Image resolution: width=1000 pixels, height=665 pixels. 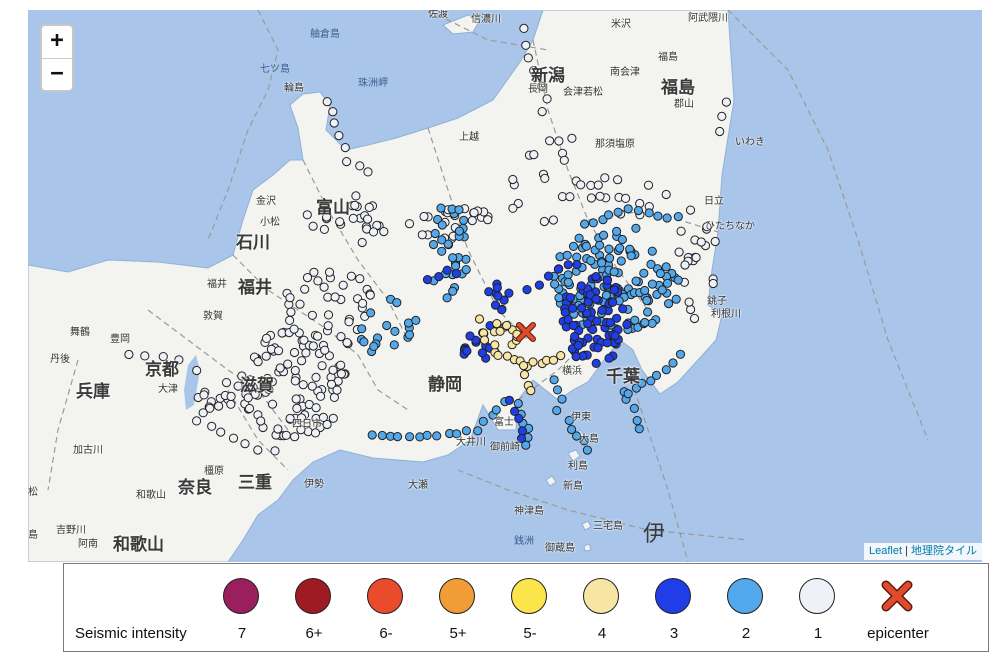 I want to click on leaflet-link: Leaflet, so click(x=885, y=551).